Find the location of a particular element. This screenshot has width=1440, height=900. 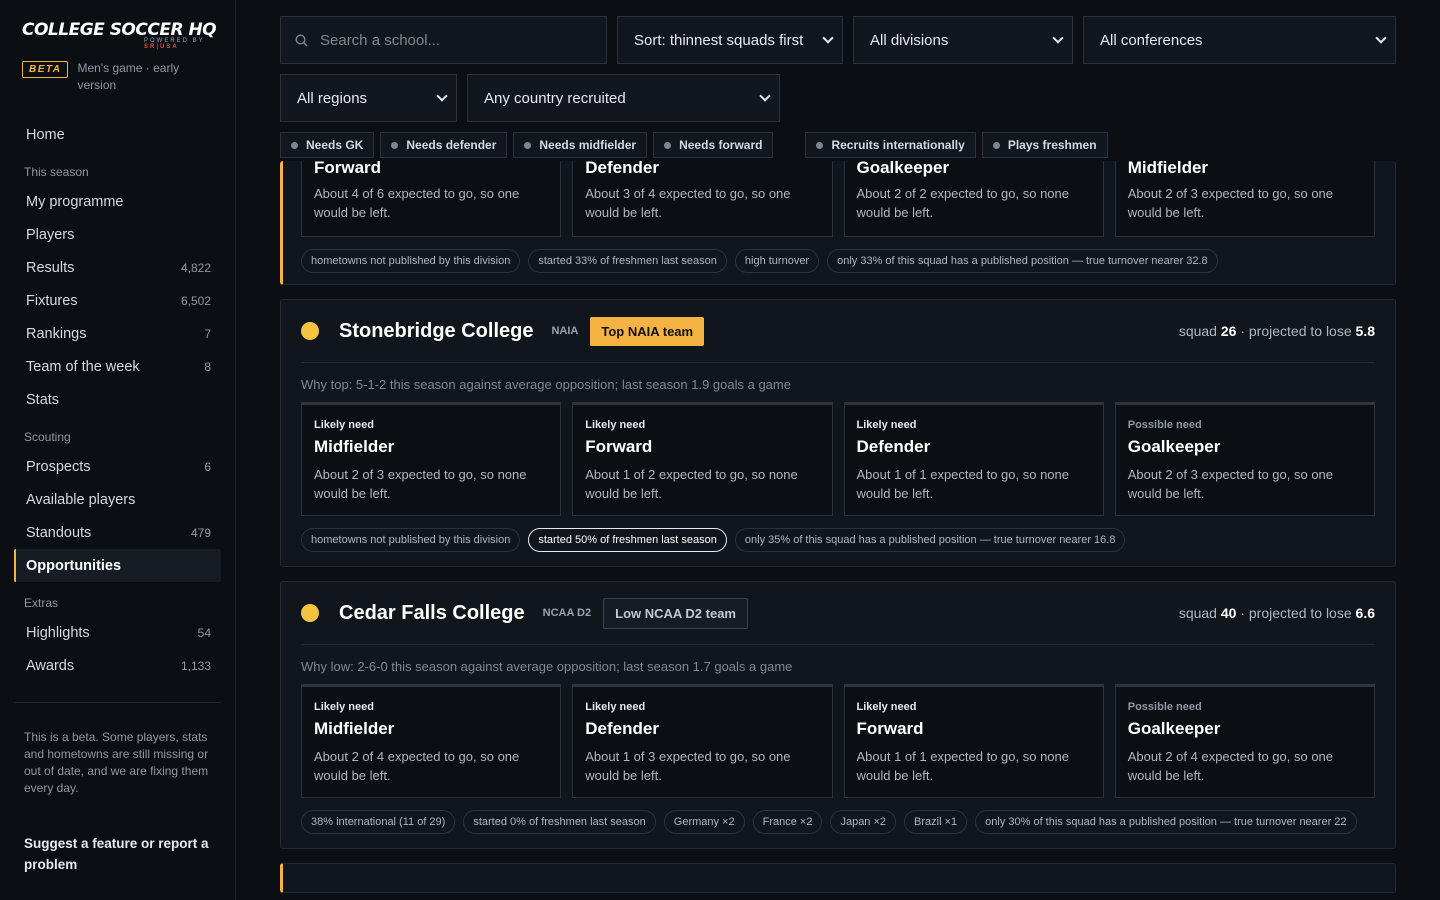

filter-chip: Recruits internationally is located at coordinates (890, 145).